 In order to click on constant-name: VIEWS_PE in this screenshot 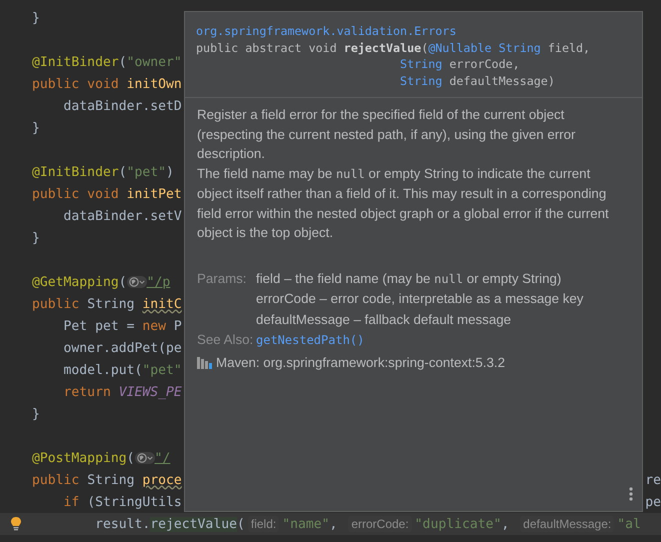, I will do `click(150, 392)`.